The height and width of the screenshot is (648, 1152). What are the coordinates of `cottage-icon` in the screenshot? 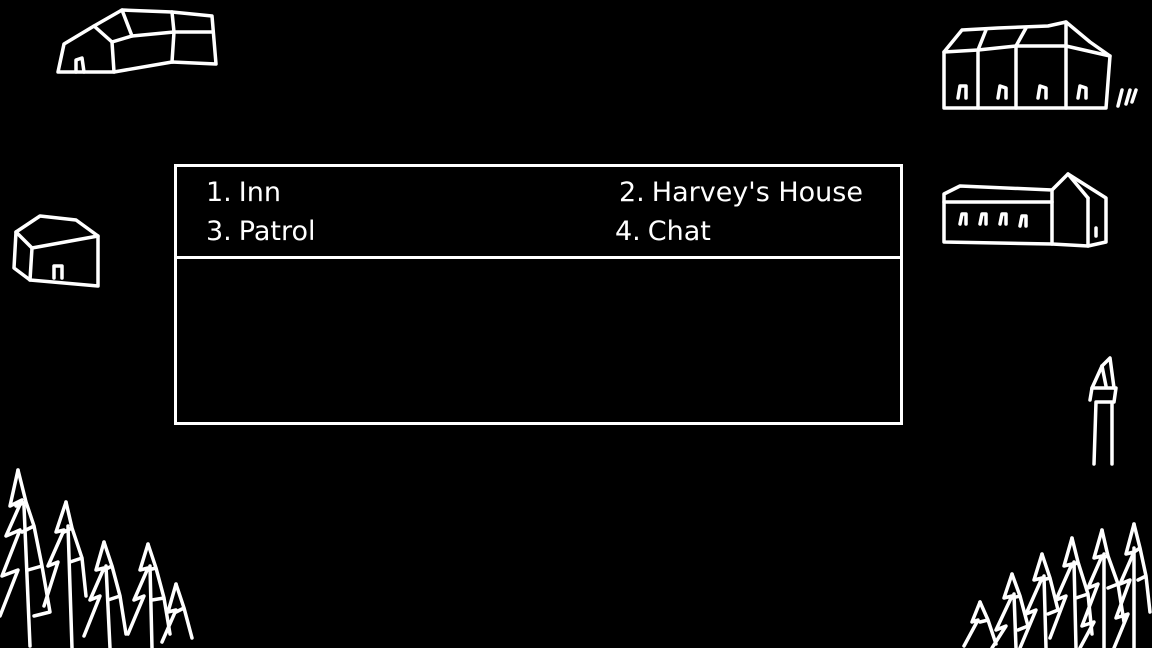 It's located at (56, 251).